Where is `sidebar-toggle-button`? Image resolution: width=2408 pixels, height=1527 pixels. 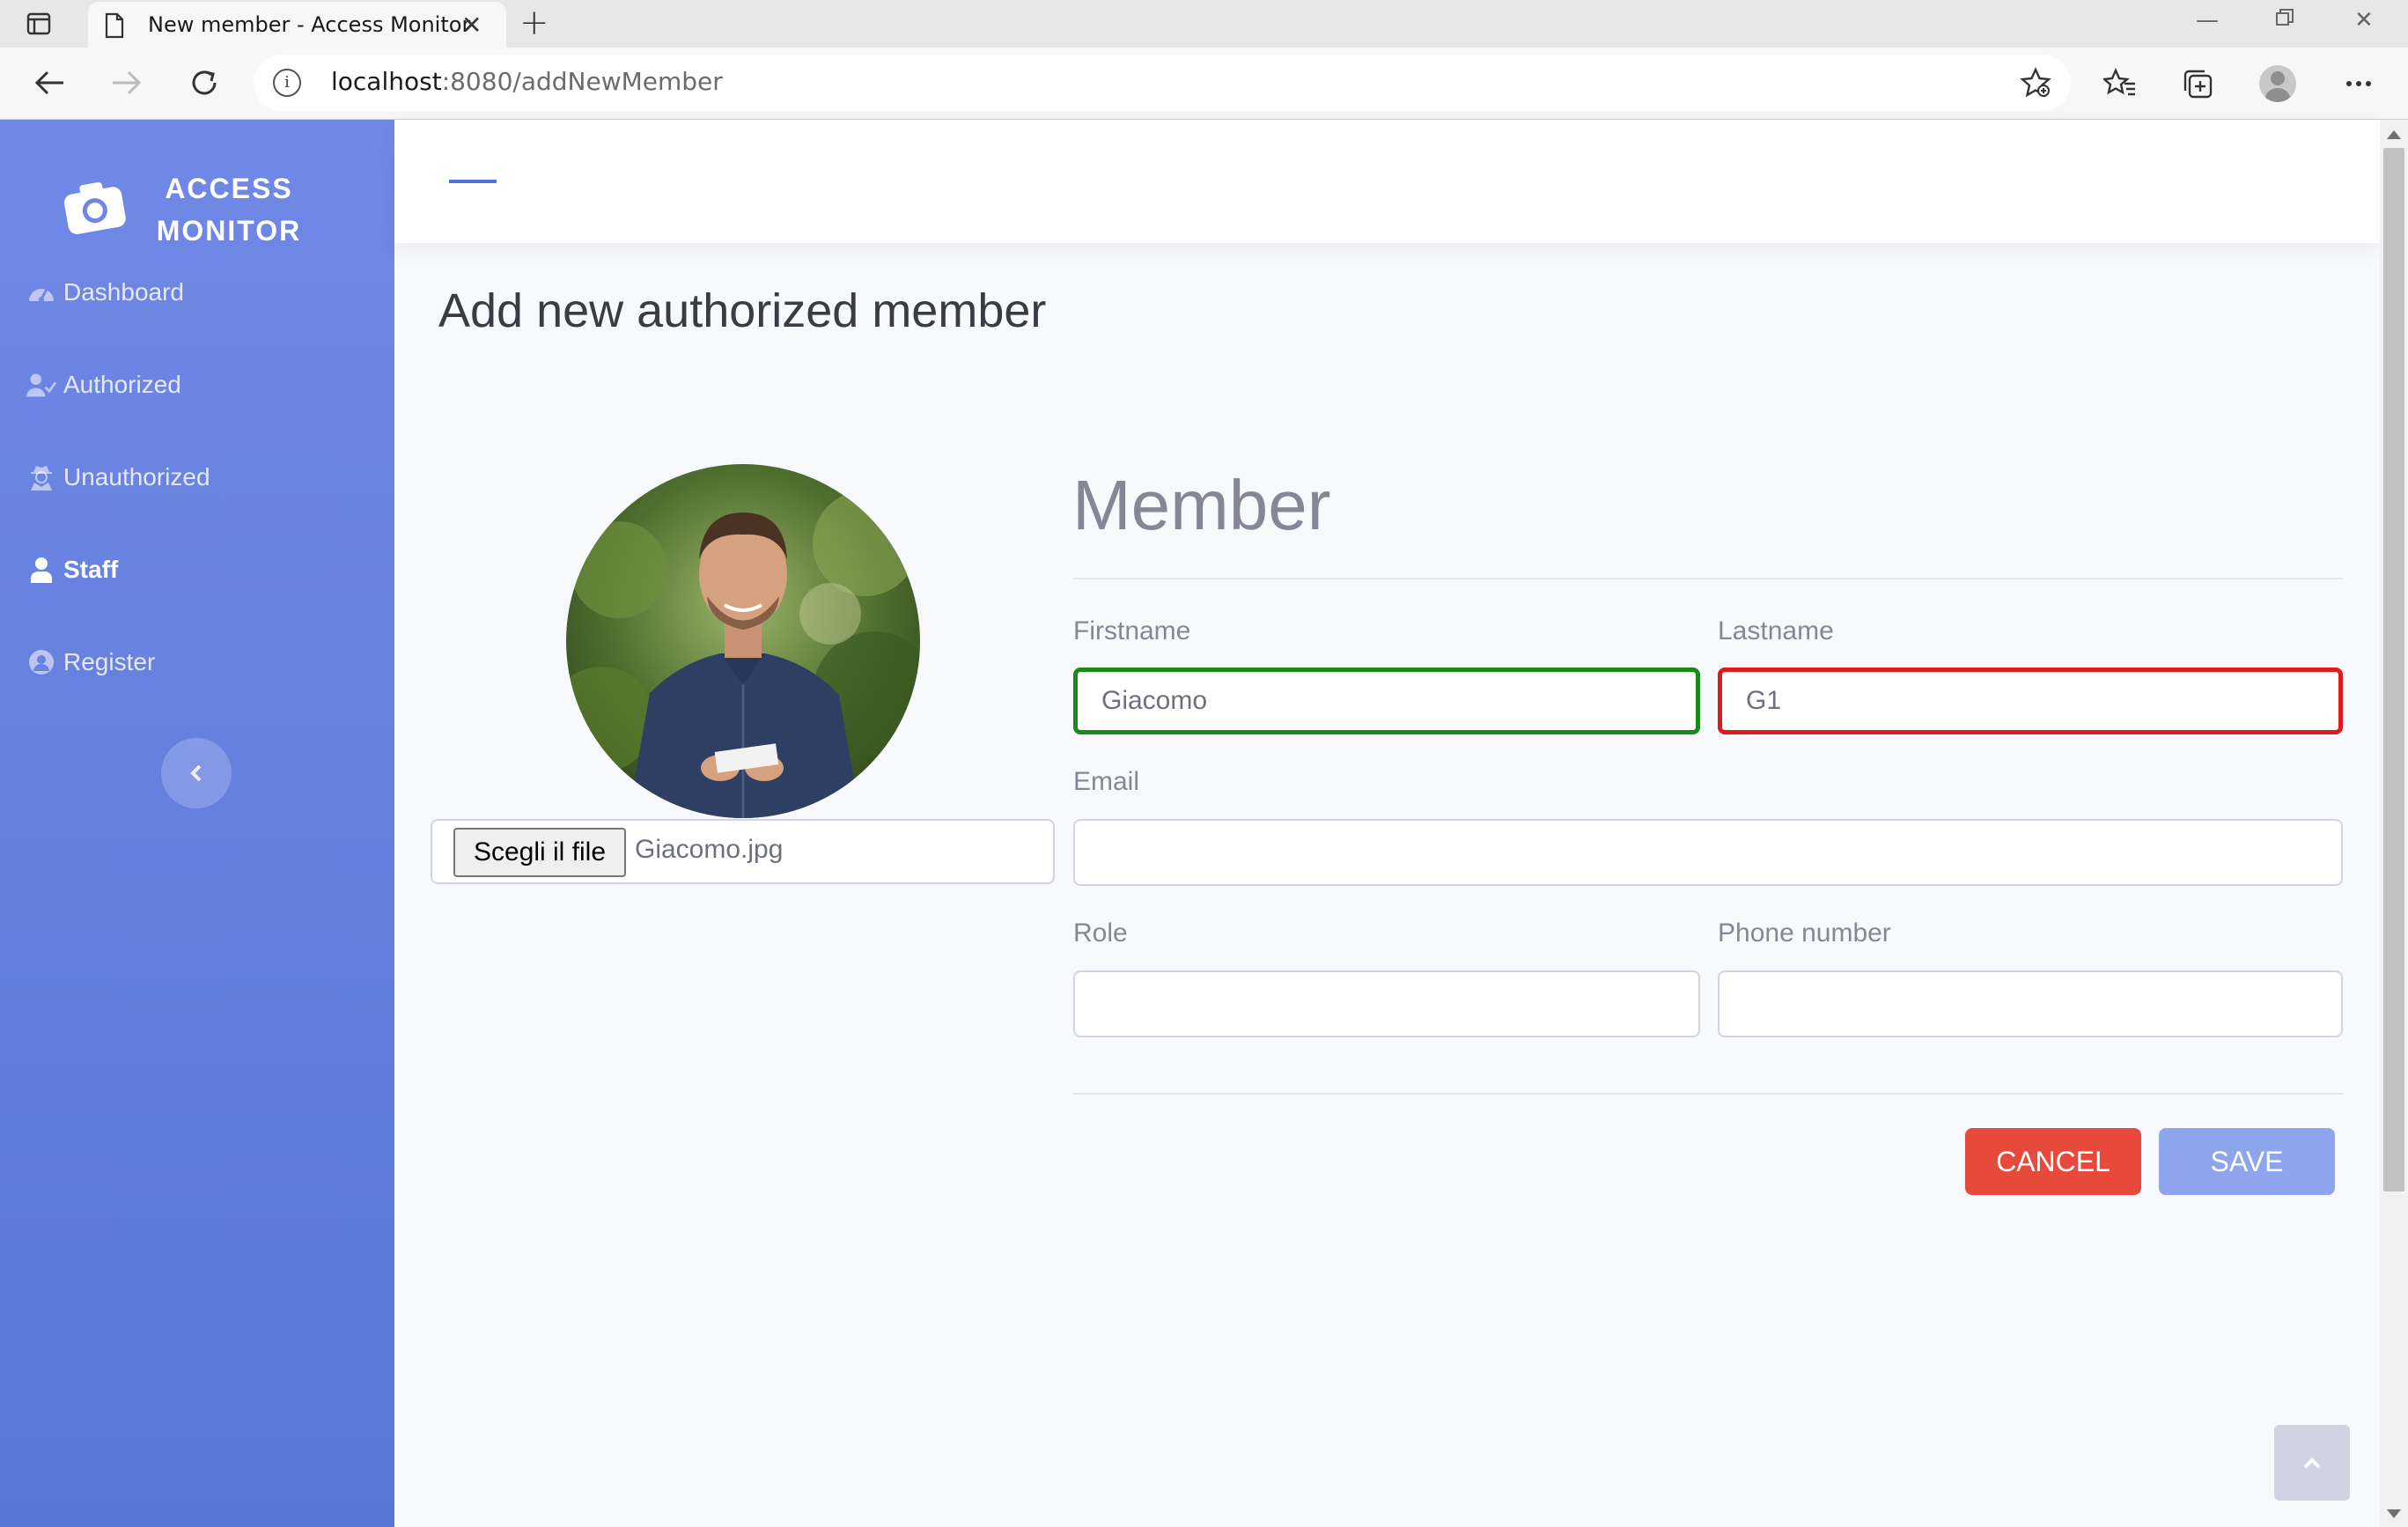 sidebar-toggle-button is located at coordinates (196, 773).